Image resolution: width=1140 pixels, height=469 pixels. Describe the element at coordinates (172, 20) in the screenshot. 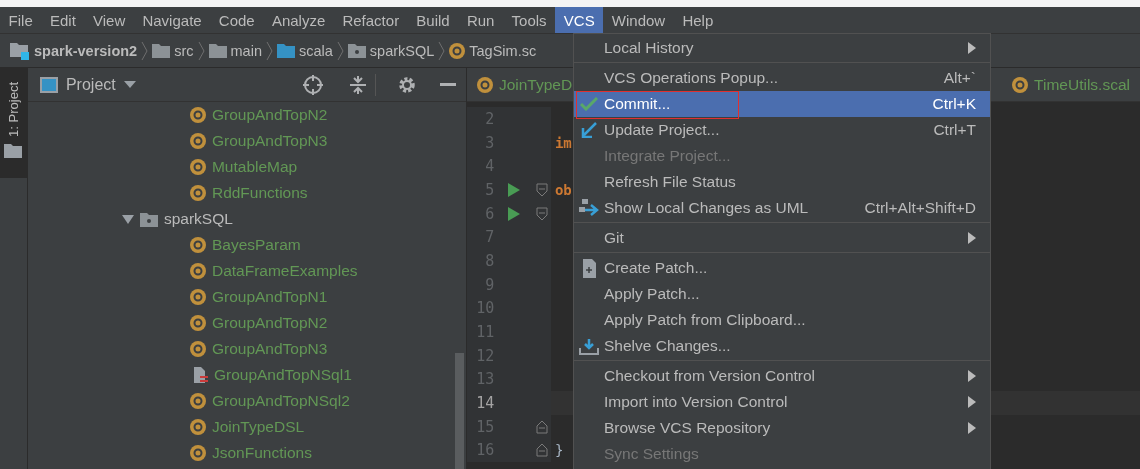

I see `menu-title: Navigate` at that location.